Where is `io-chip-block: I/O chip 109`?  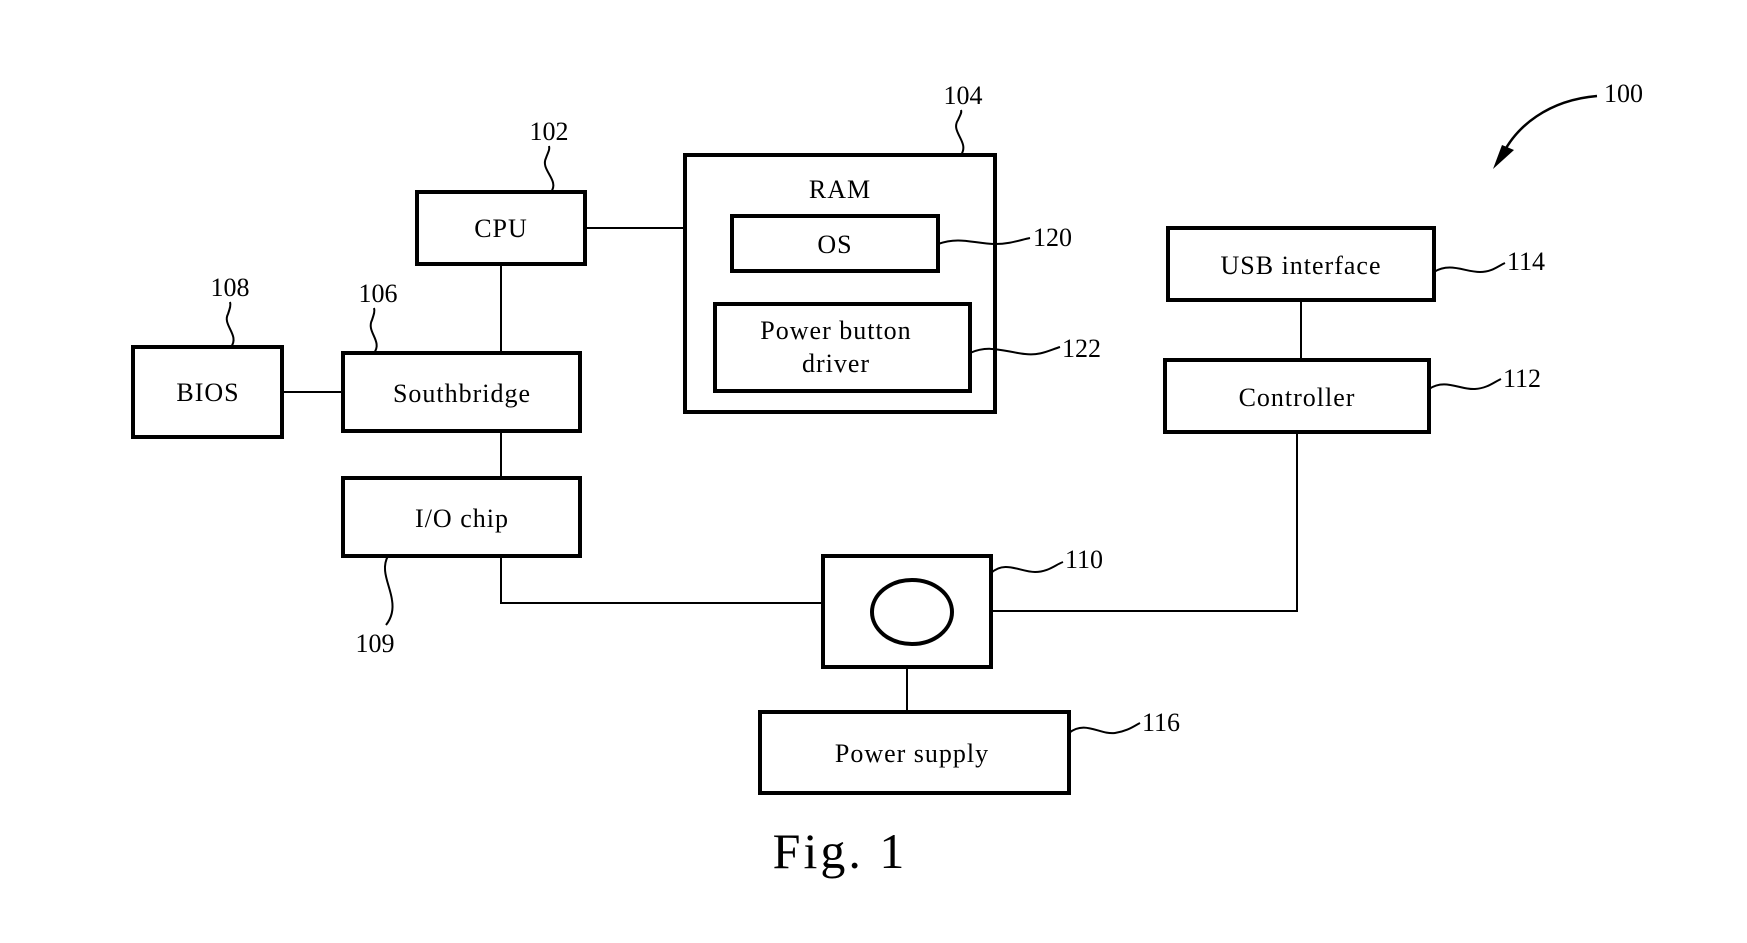 io-chip-block: I/O chip 109 is located at coordinates (461, 567).